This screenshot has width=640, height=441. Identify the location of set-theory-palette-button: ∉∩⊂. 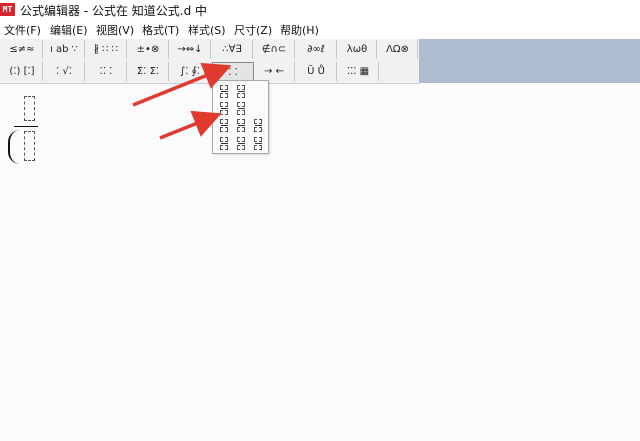
(274, 49).